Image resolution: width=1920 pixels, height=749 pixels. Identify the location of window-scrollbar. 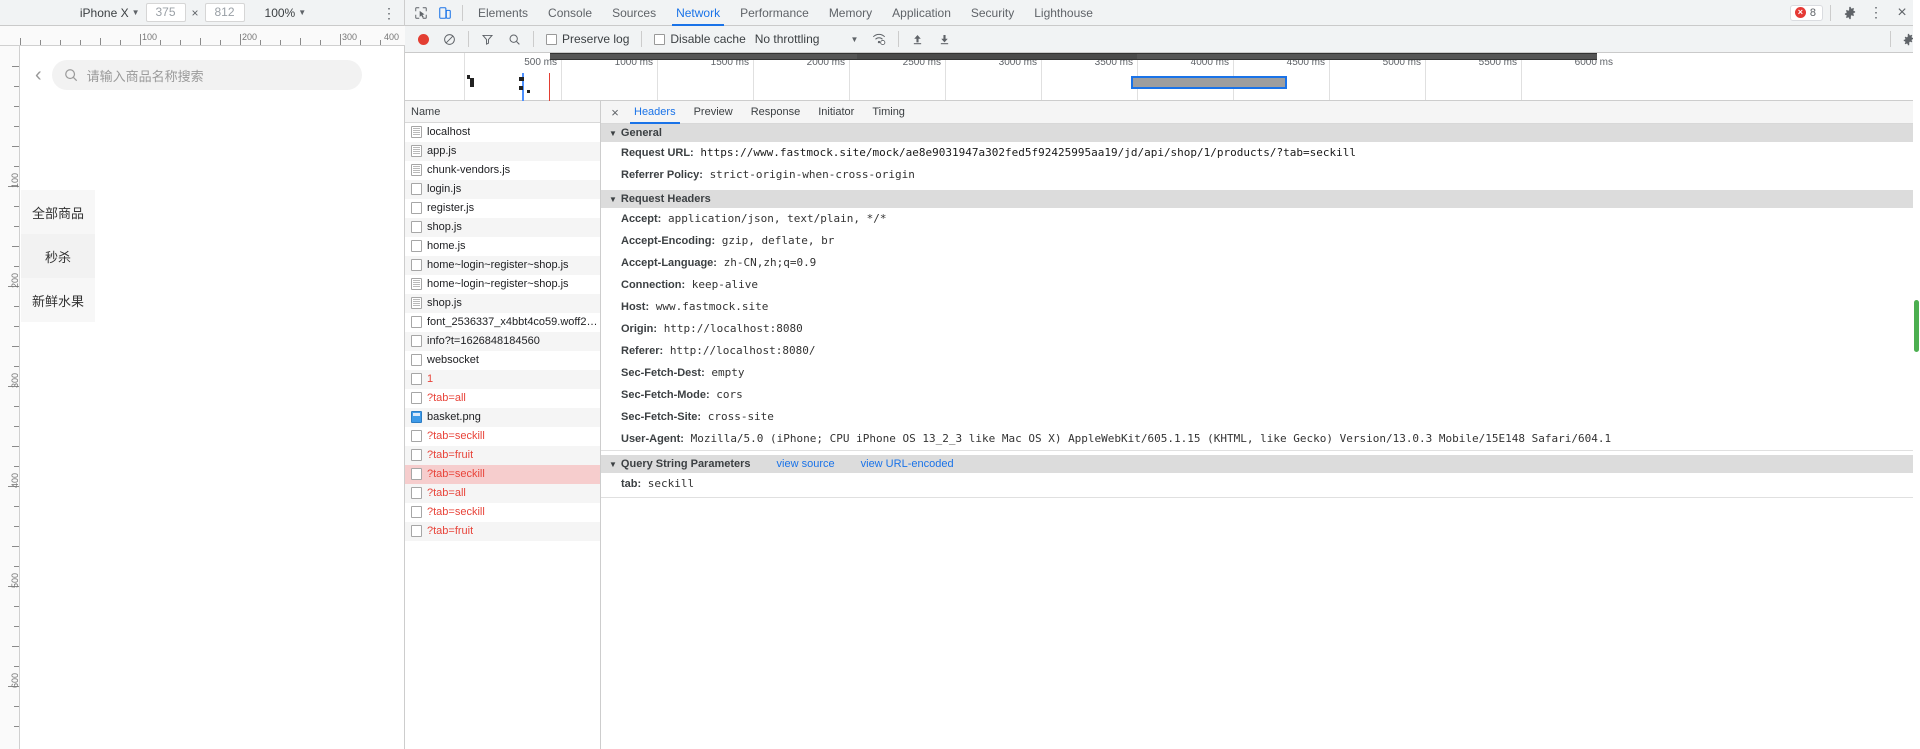
(1916, 374).